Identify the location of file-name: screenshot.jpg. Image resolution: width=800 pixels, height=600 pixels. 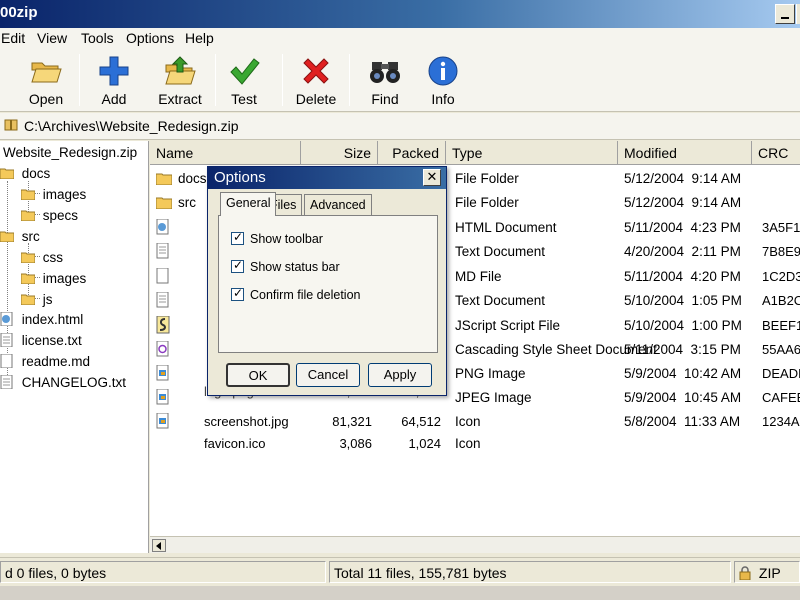
(246, 421).